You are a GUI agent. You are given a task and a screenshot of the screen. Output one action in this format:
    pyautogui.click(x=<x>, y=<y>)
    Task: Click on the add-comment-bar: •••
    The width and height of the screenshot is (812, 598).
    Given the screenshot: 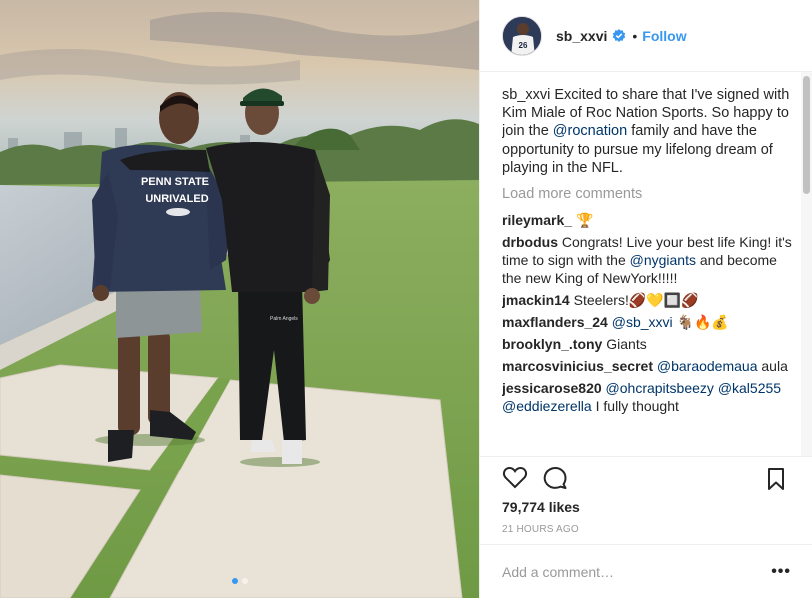 What is the action you would take?
    pyautogui.click(x=646, y=571)
    